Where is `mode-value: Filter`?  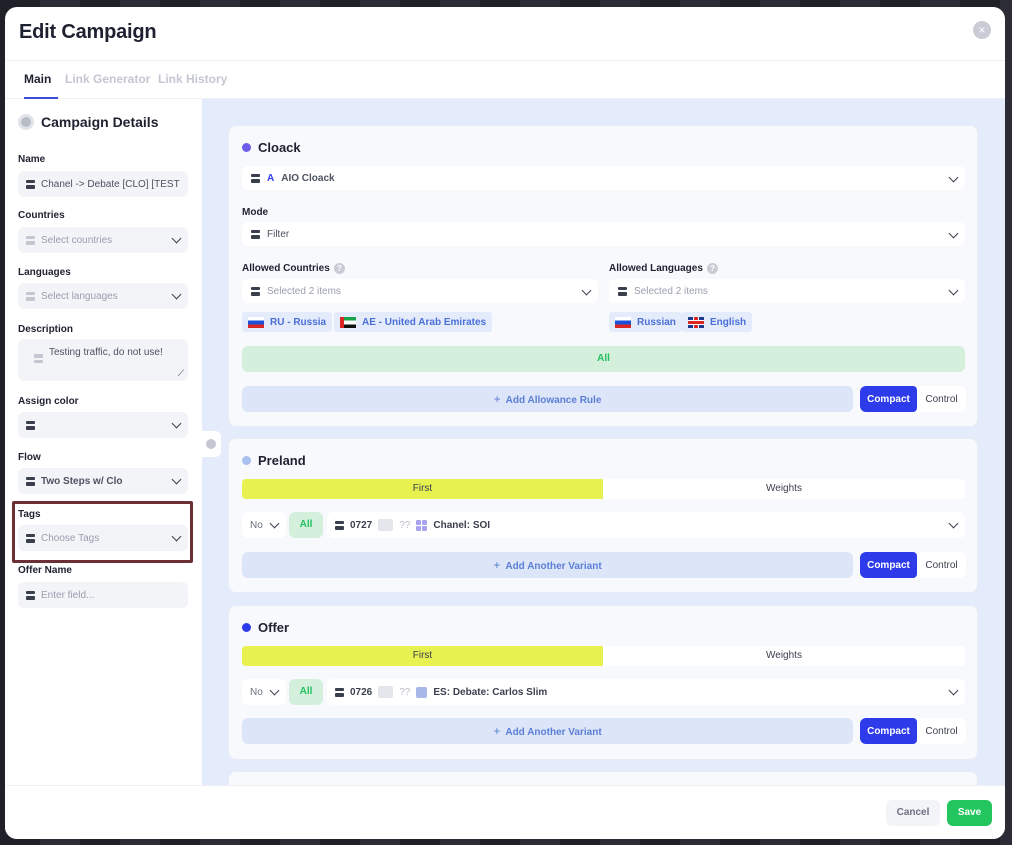 mode-value: Filter is located at coordinates (278, 234).